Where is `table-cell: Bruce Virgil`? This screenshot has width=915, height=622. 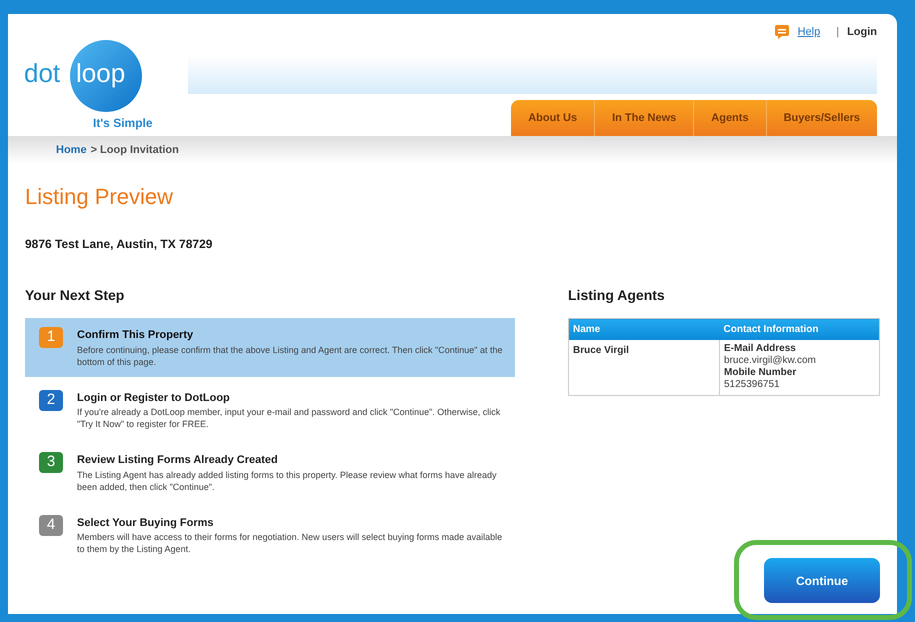
table-cell: Bruce Virgil is located at coordinates (644, 368).